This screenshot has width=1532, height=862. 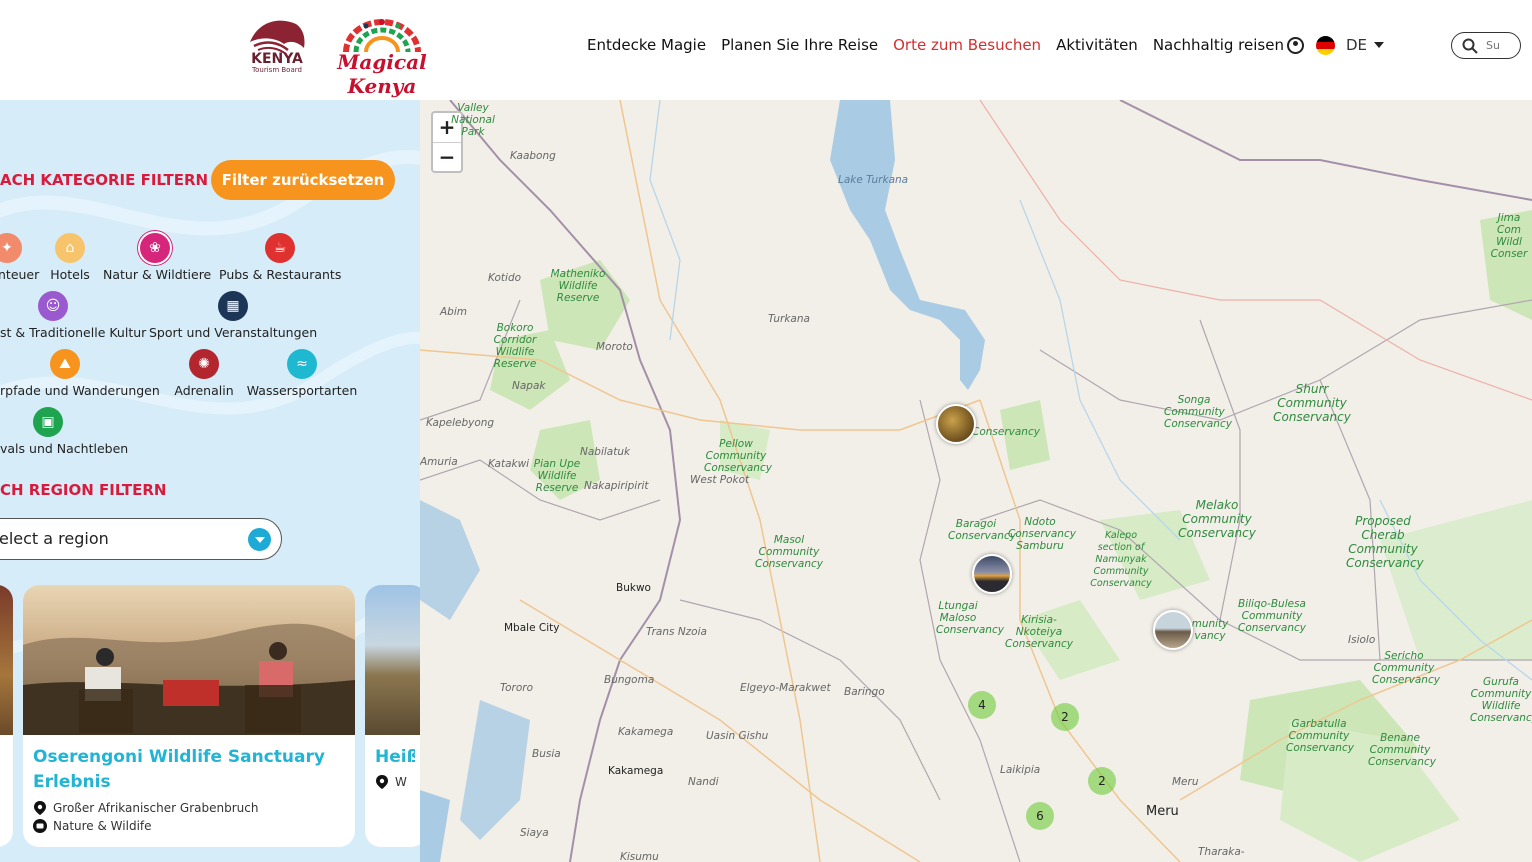 What do you see at coordinates (1162, 811) in the screenshot?
I see `map-label: Meru` at bounding box center [1162, 811].